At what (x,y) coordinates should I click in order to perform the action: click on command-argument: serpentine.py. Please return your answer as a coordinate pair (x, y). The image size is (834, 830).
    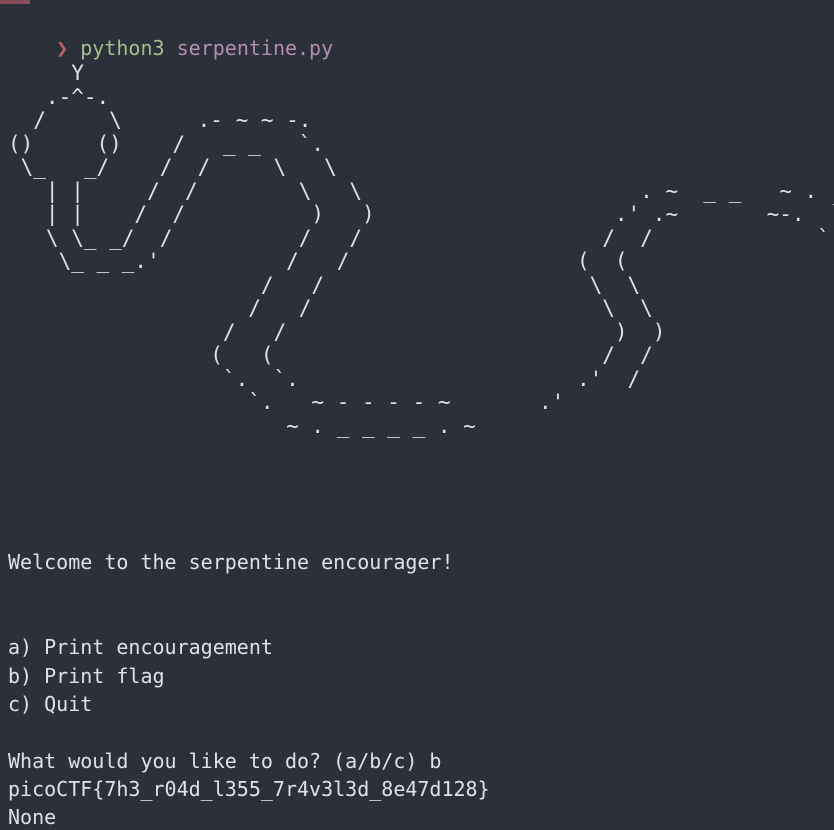
    Looking at the image, I should click on (255, 48).